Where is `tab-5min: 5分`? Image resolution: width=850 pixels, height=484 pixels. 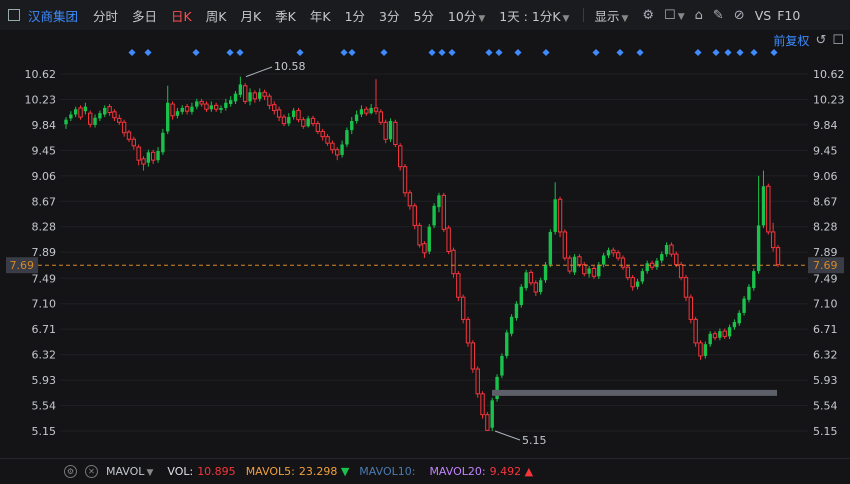 tab-5min: 5分 is located at coordinates (423, 15).